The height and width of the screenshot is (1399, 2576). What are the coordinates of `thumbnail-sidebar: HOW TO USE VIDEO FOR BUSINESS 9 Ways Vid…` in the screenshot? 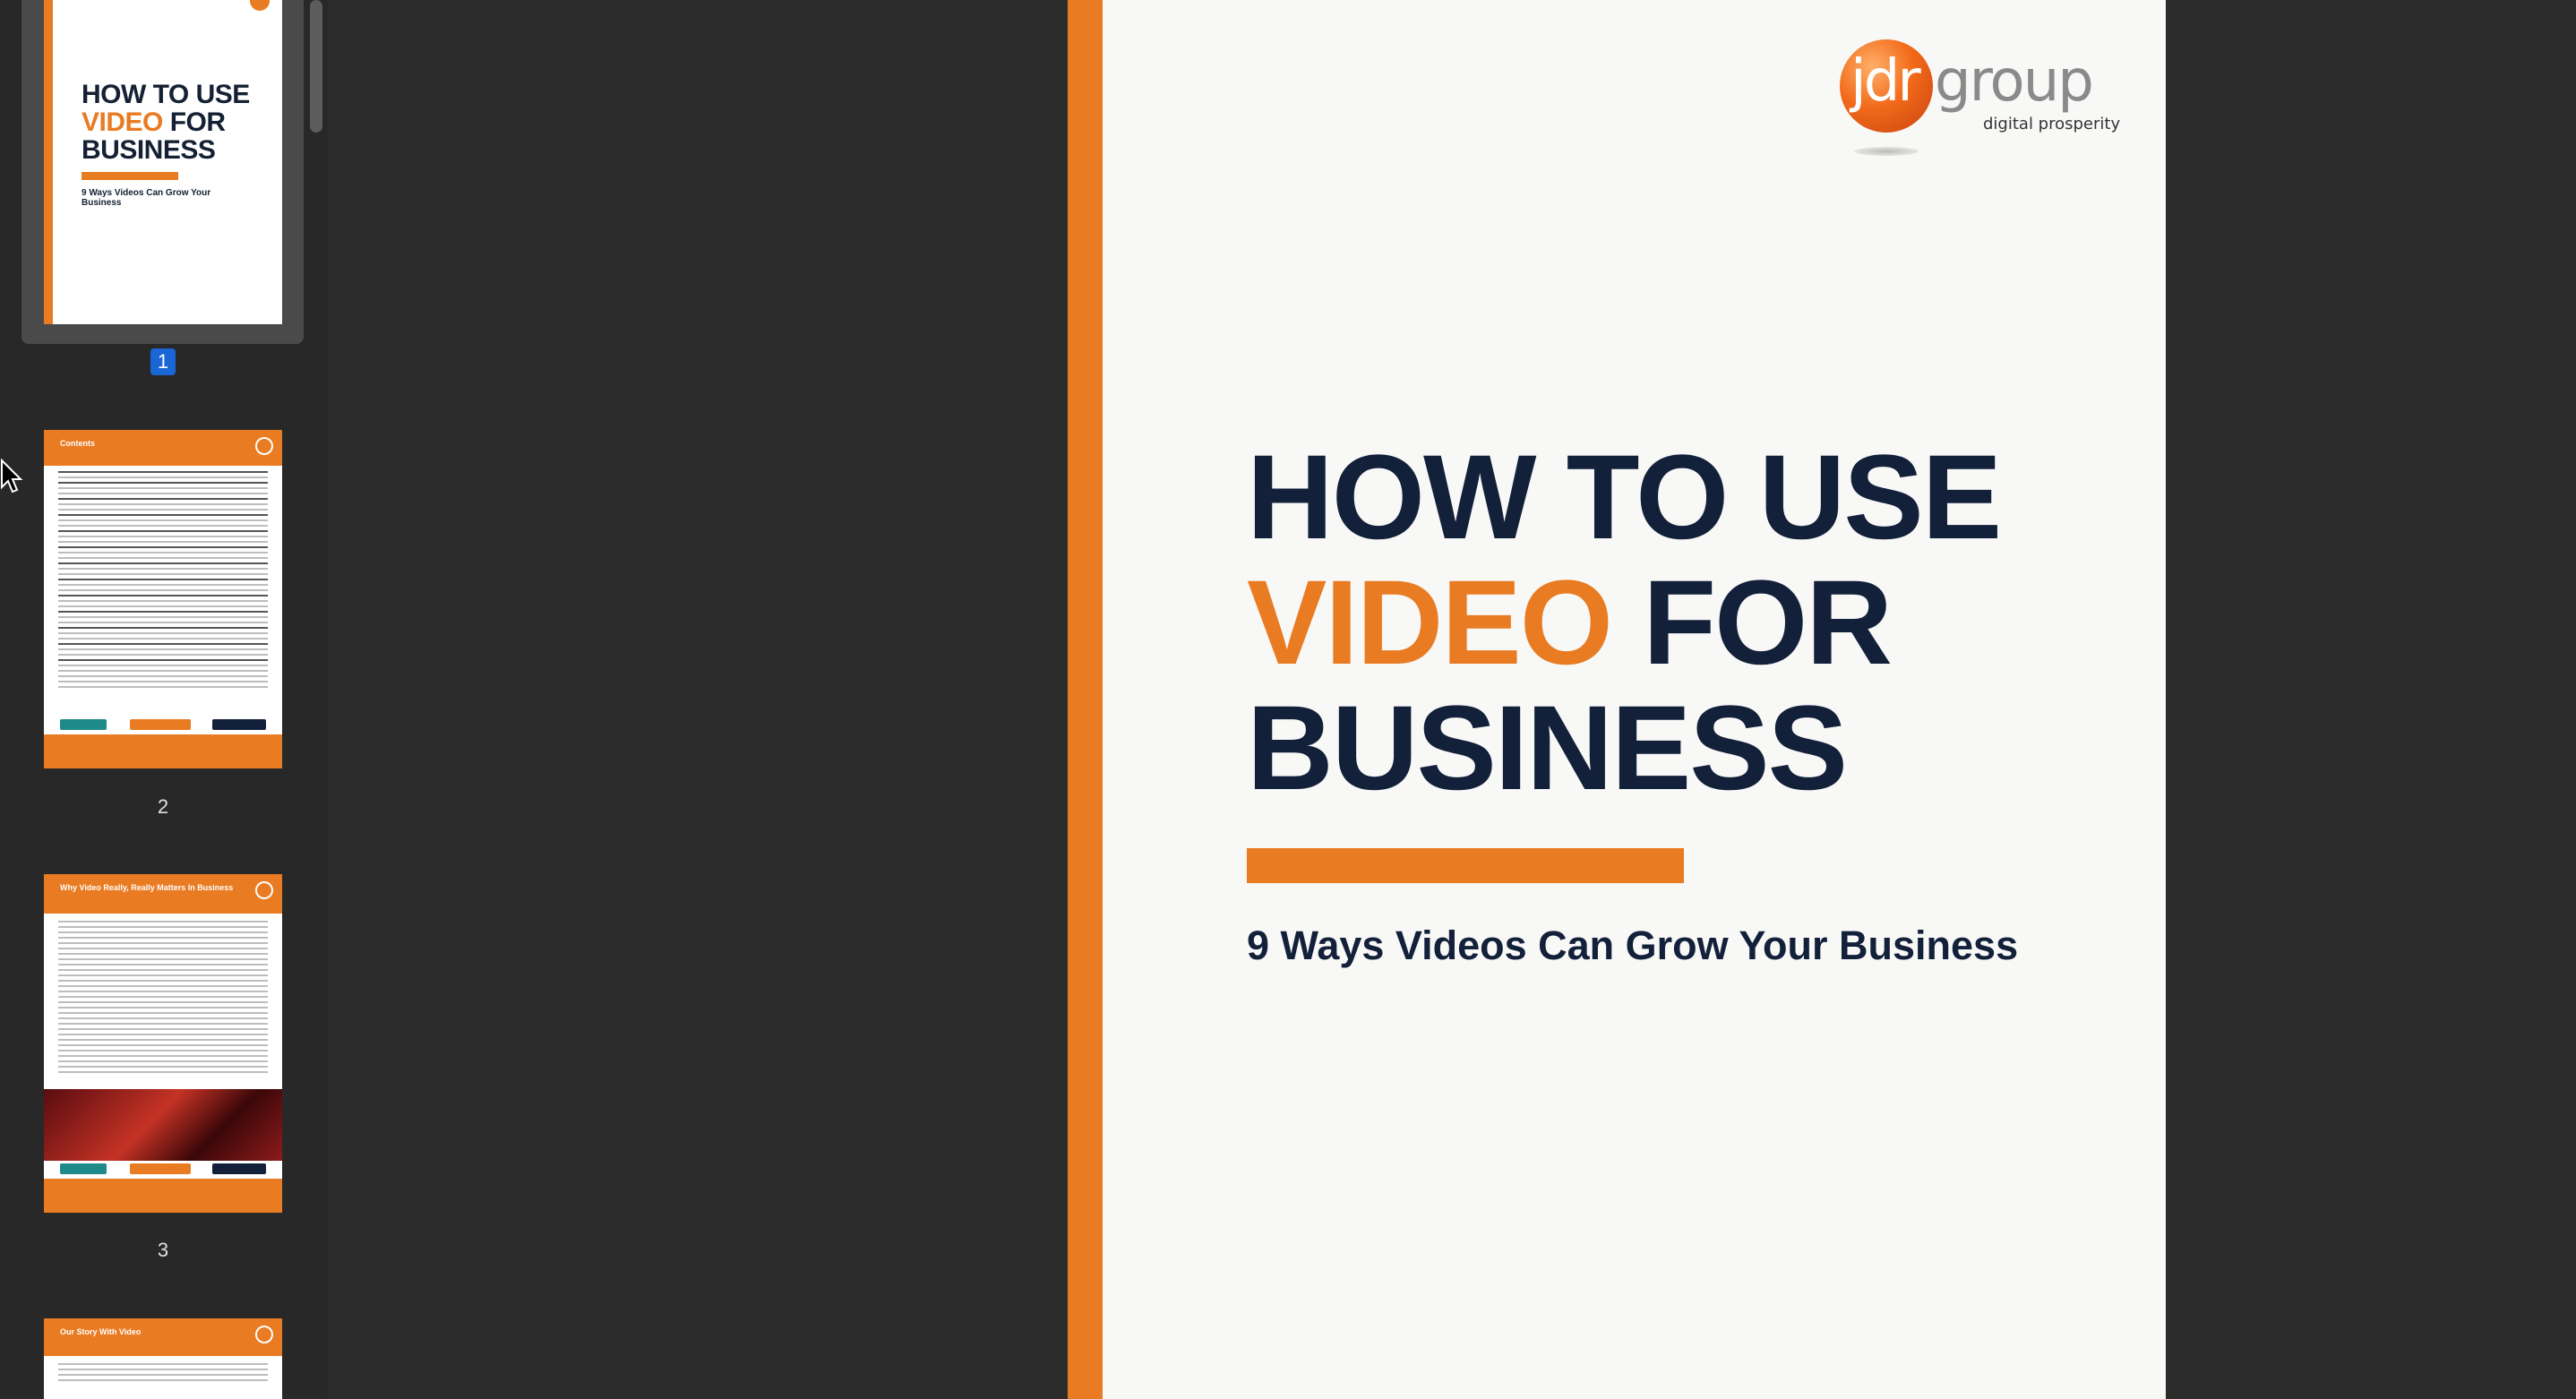 It's located at (164, 699).